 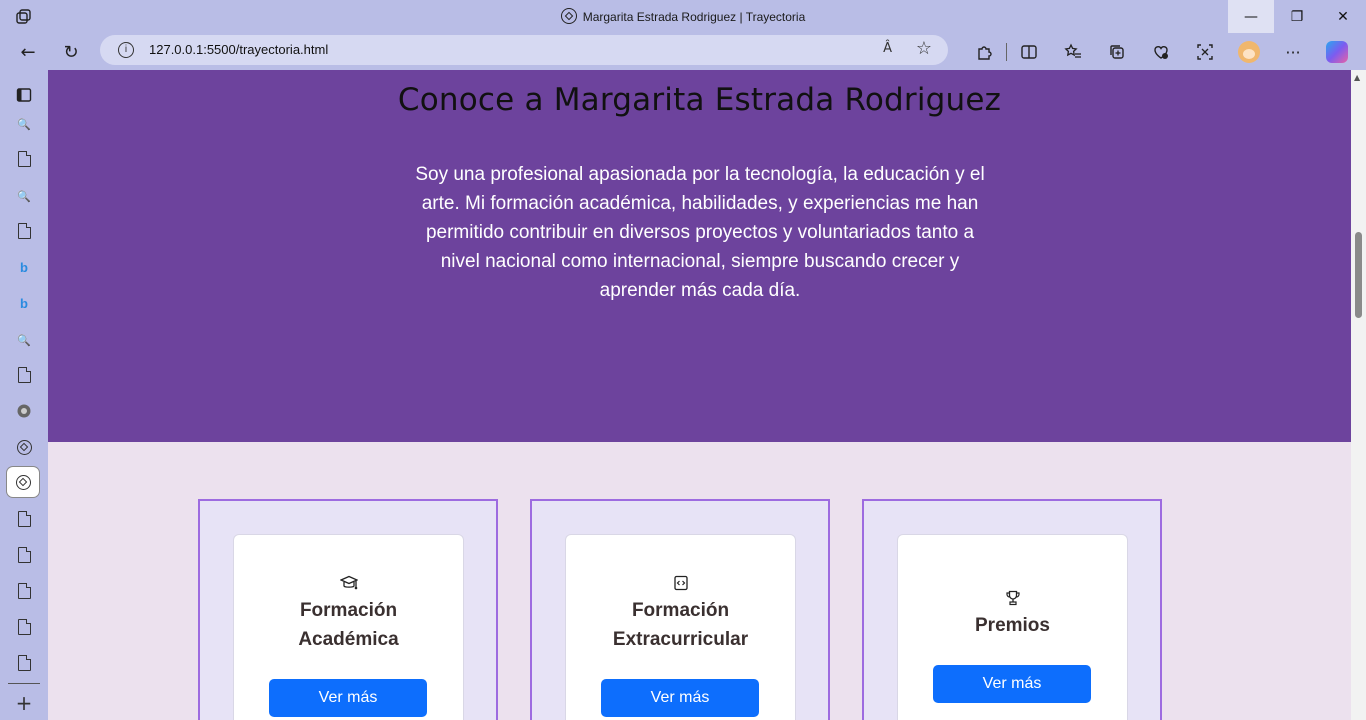 I want to click on favorites-icon, so click(x=1073, y=52).